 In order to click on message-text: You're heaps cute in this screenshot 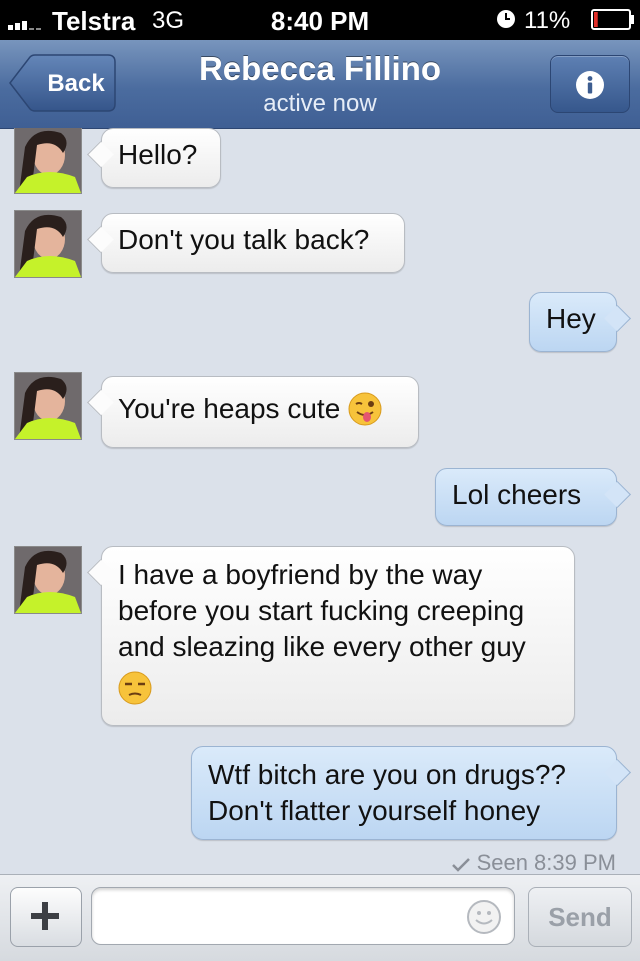, I will do `click(229, 408)`.